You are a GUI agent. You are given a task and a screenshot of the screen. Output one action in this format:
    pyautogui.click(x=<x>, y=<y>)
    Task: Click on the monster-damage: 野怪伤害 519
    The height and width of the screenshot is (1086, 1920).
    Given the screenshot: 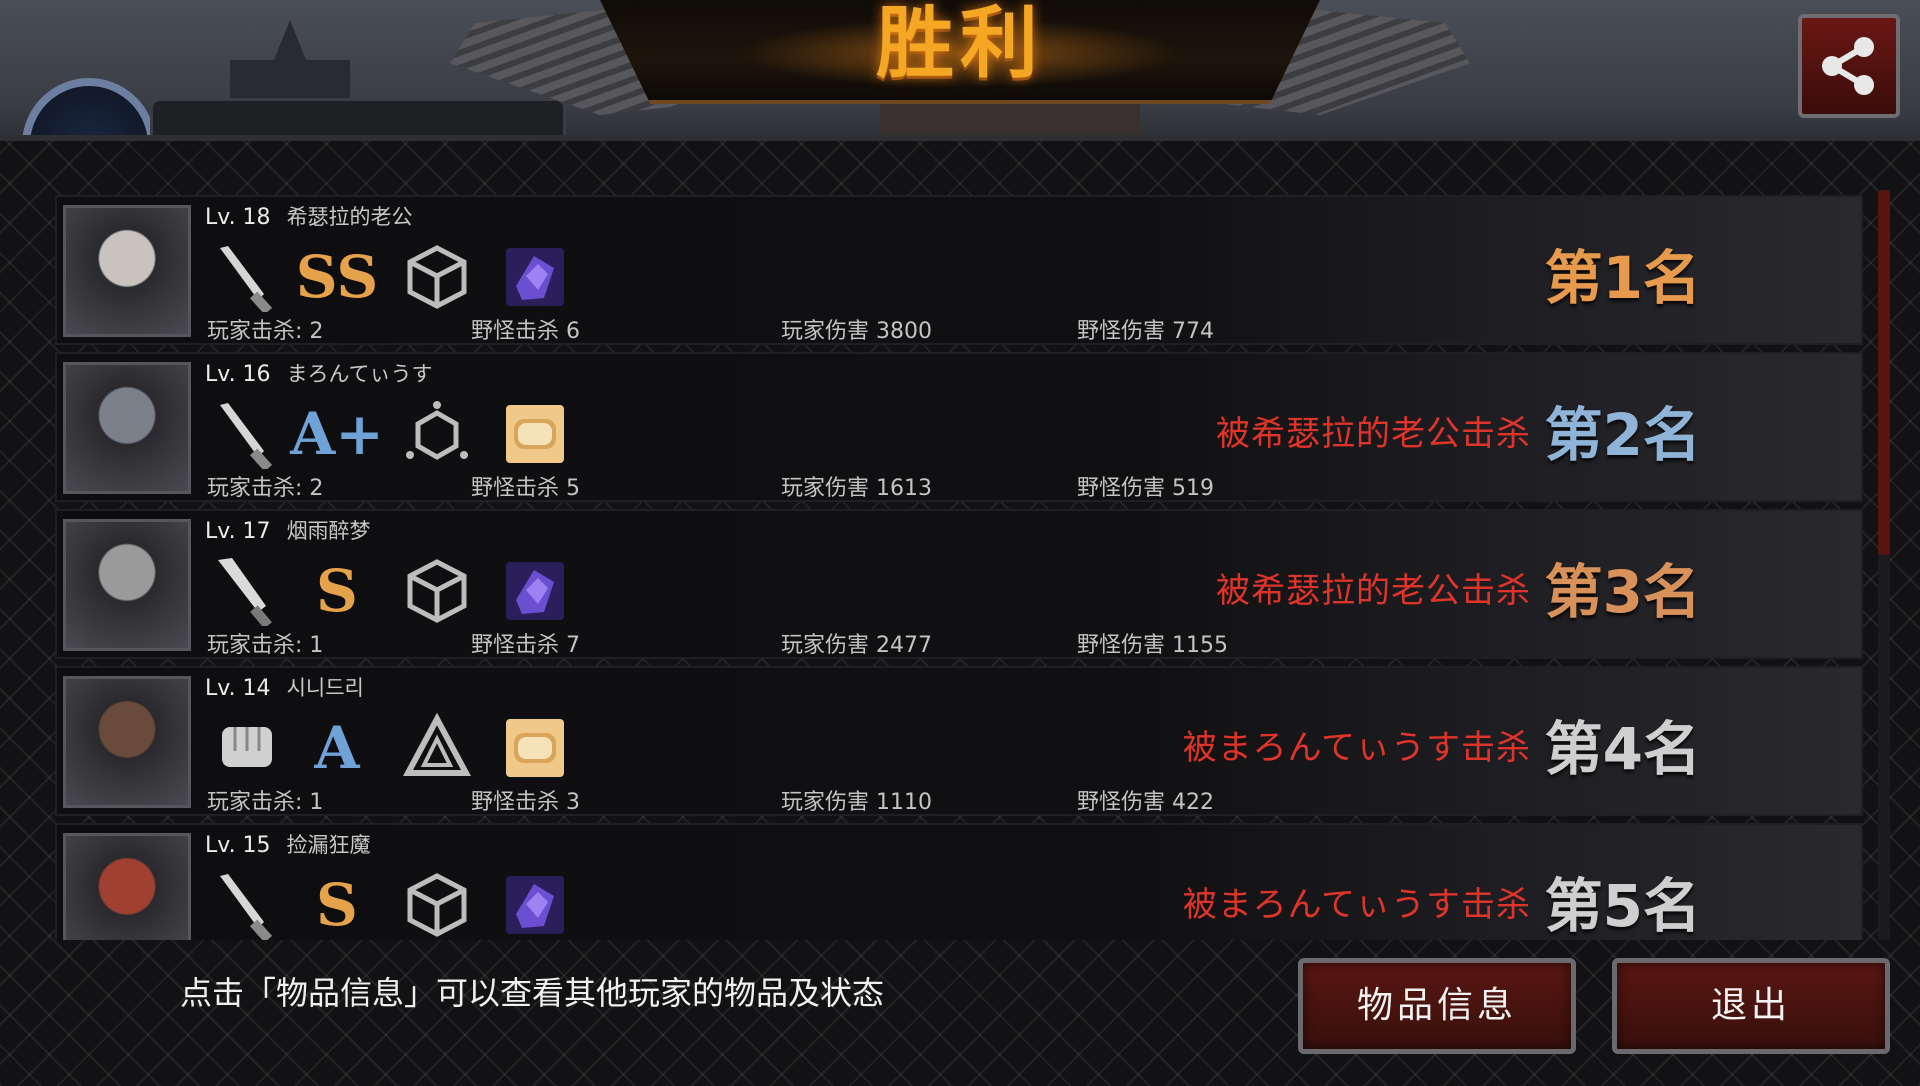 What is the action you would take?
    pyautogui.click(x=1145, y=488)
    